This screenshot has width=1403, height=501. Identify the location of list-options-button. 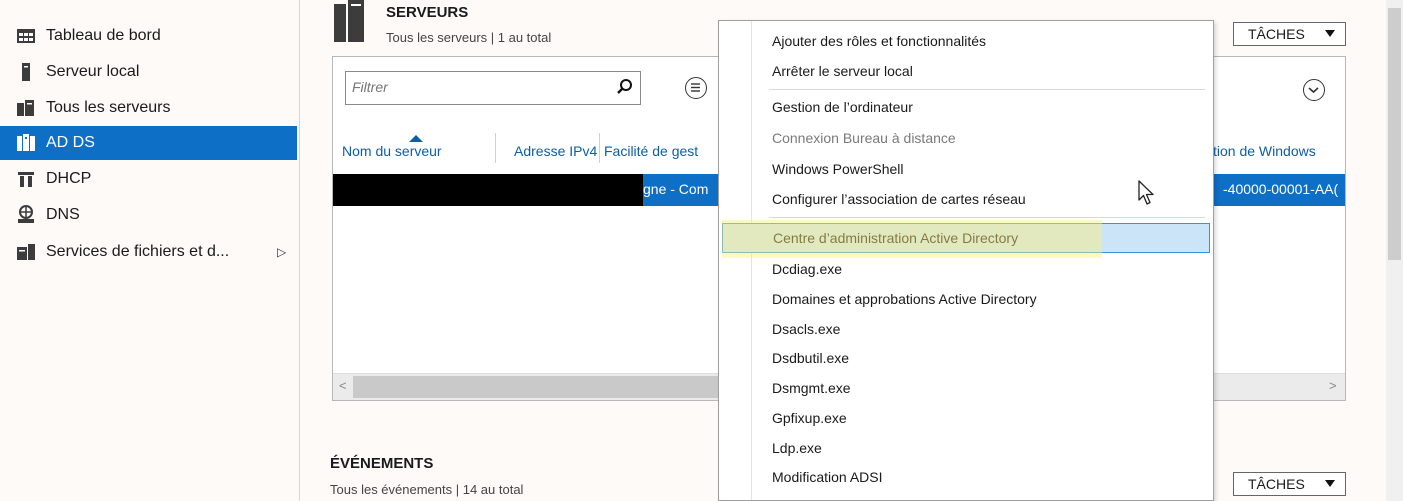
(696, 88).